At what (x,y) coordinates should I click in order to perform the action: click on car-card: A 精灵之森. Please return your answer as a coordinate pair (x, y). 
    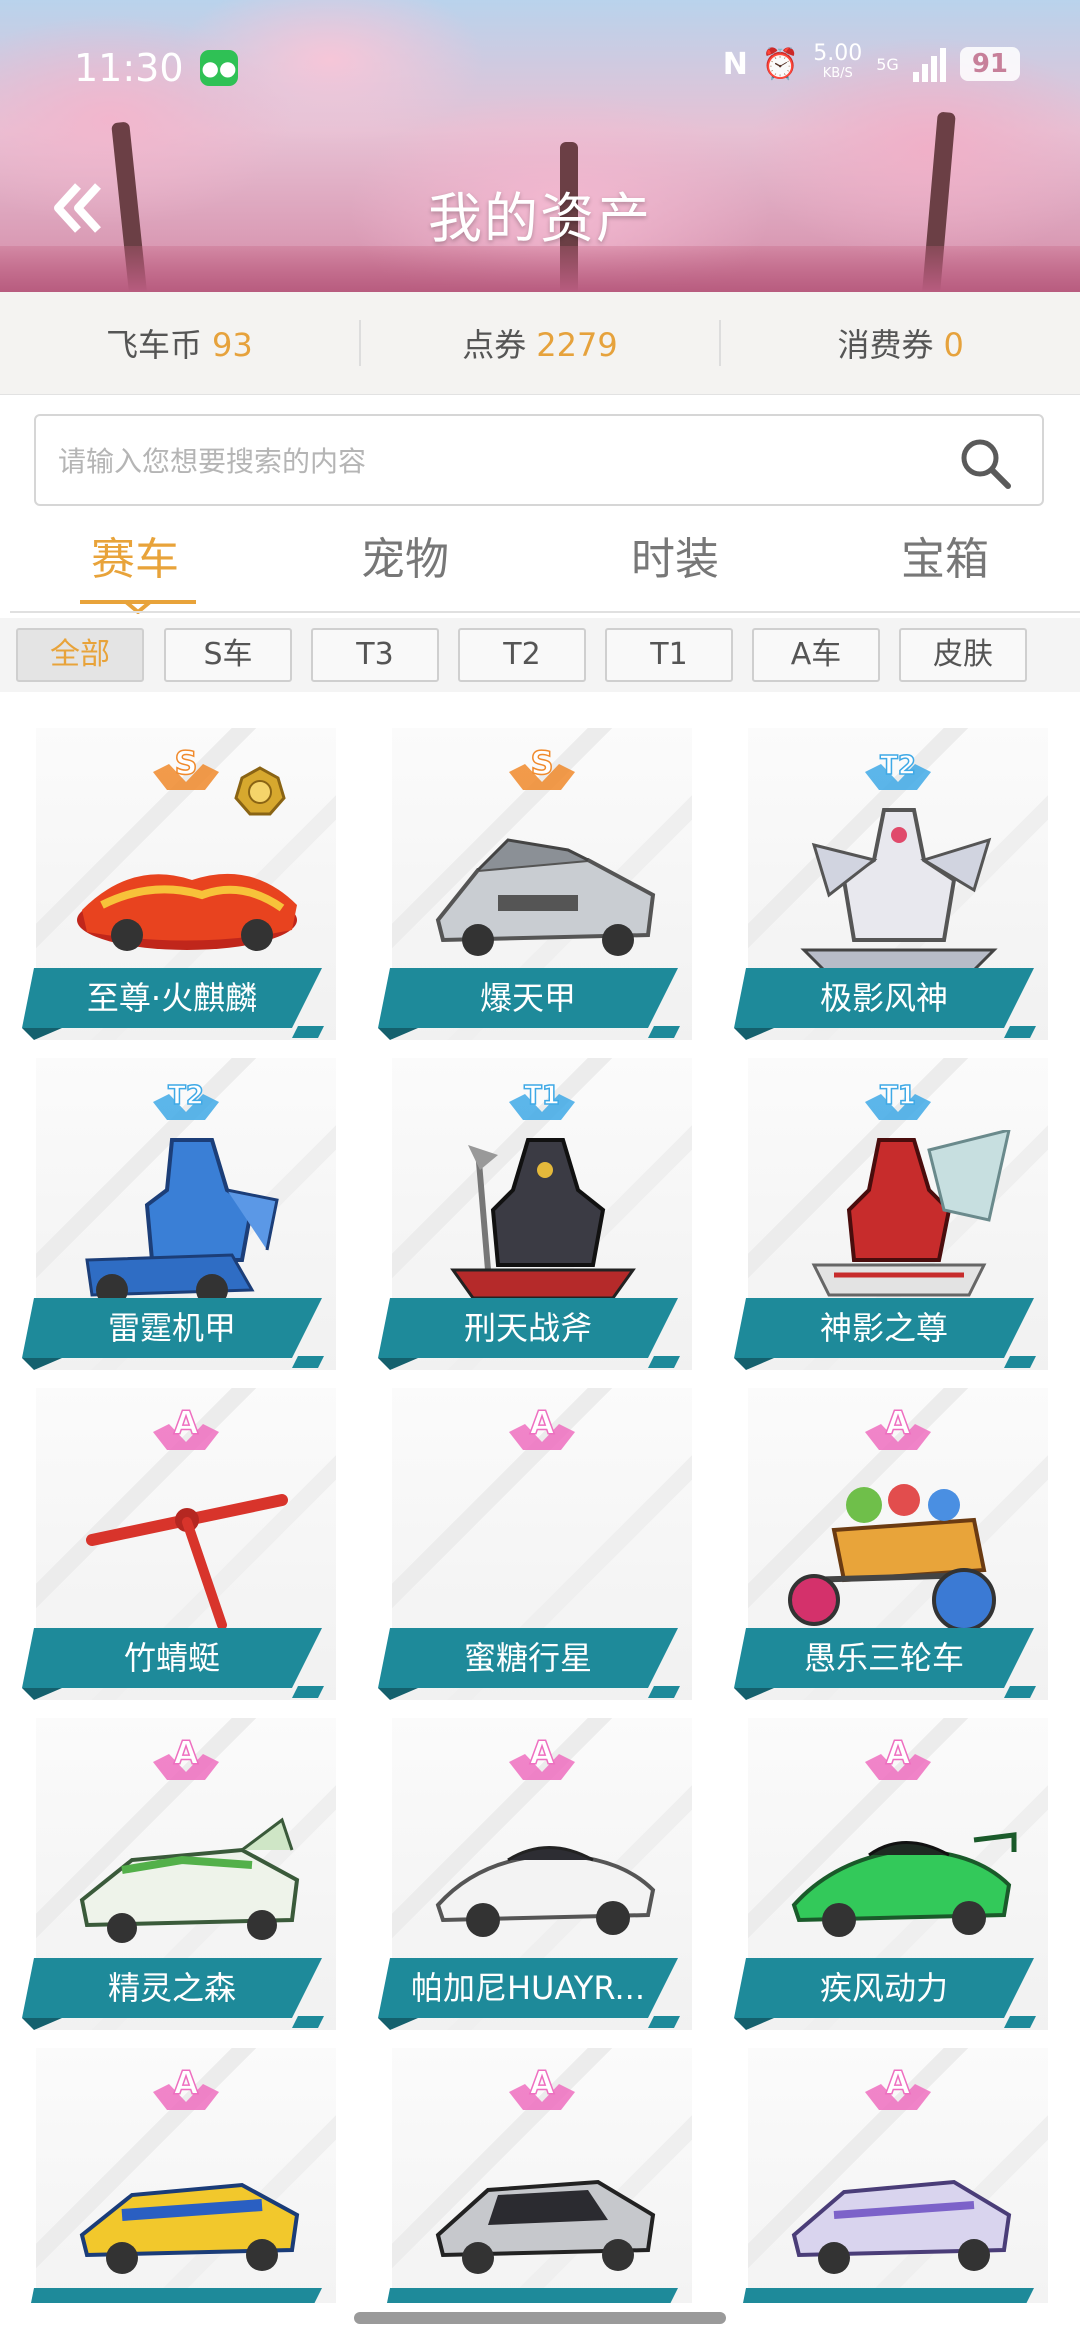
    Looking at the image, I should click on (179, 1874).